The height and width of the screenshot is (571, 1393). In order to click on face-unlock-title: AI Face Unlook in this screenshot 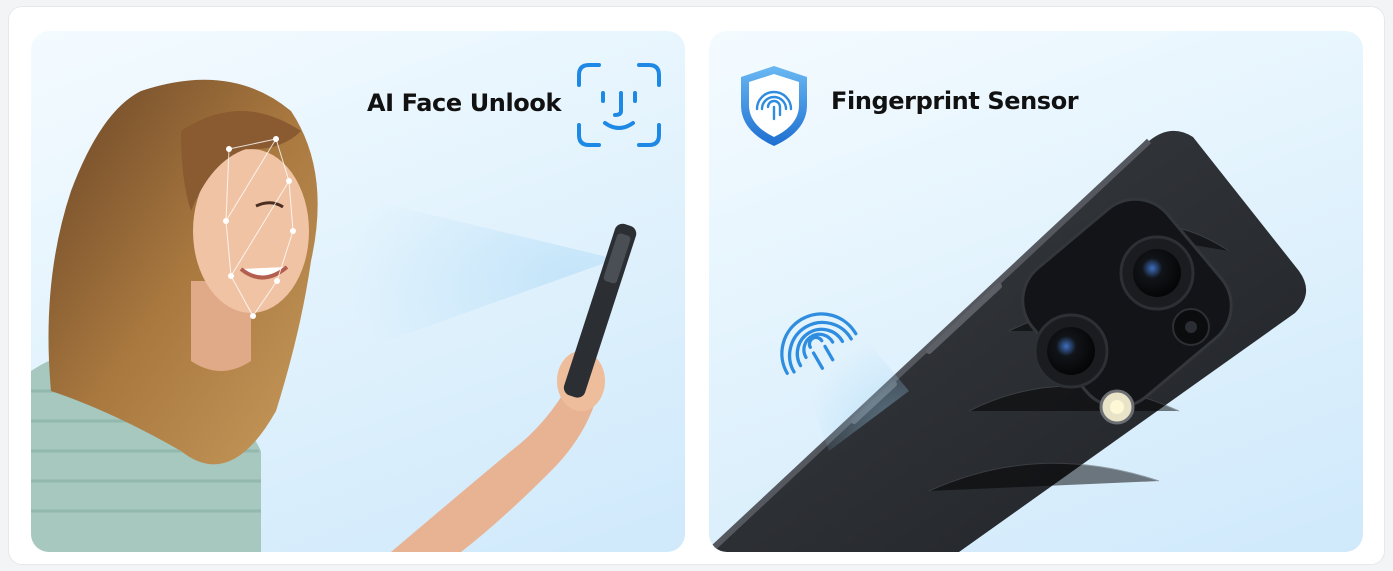, I will do `click(464, 103)`.